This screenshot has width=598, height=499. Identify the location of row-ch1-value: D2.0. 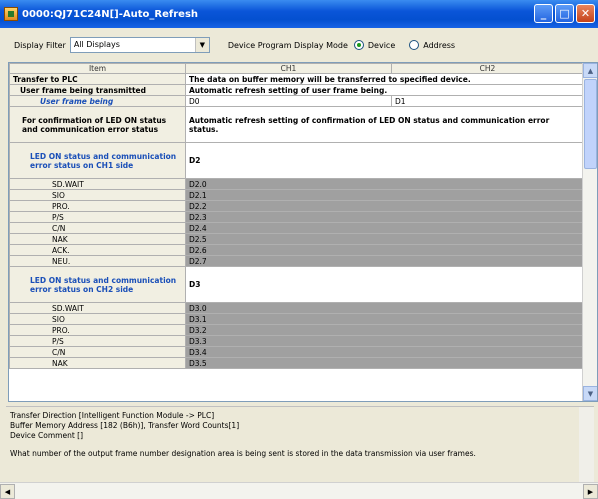
(384, 184).